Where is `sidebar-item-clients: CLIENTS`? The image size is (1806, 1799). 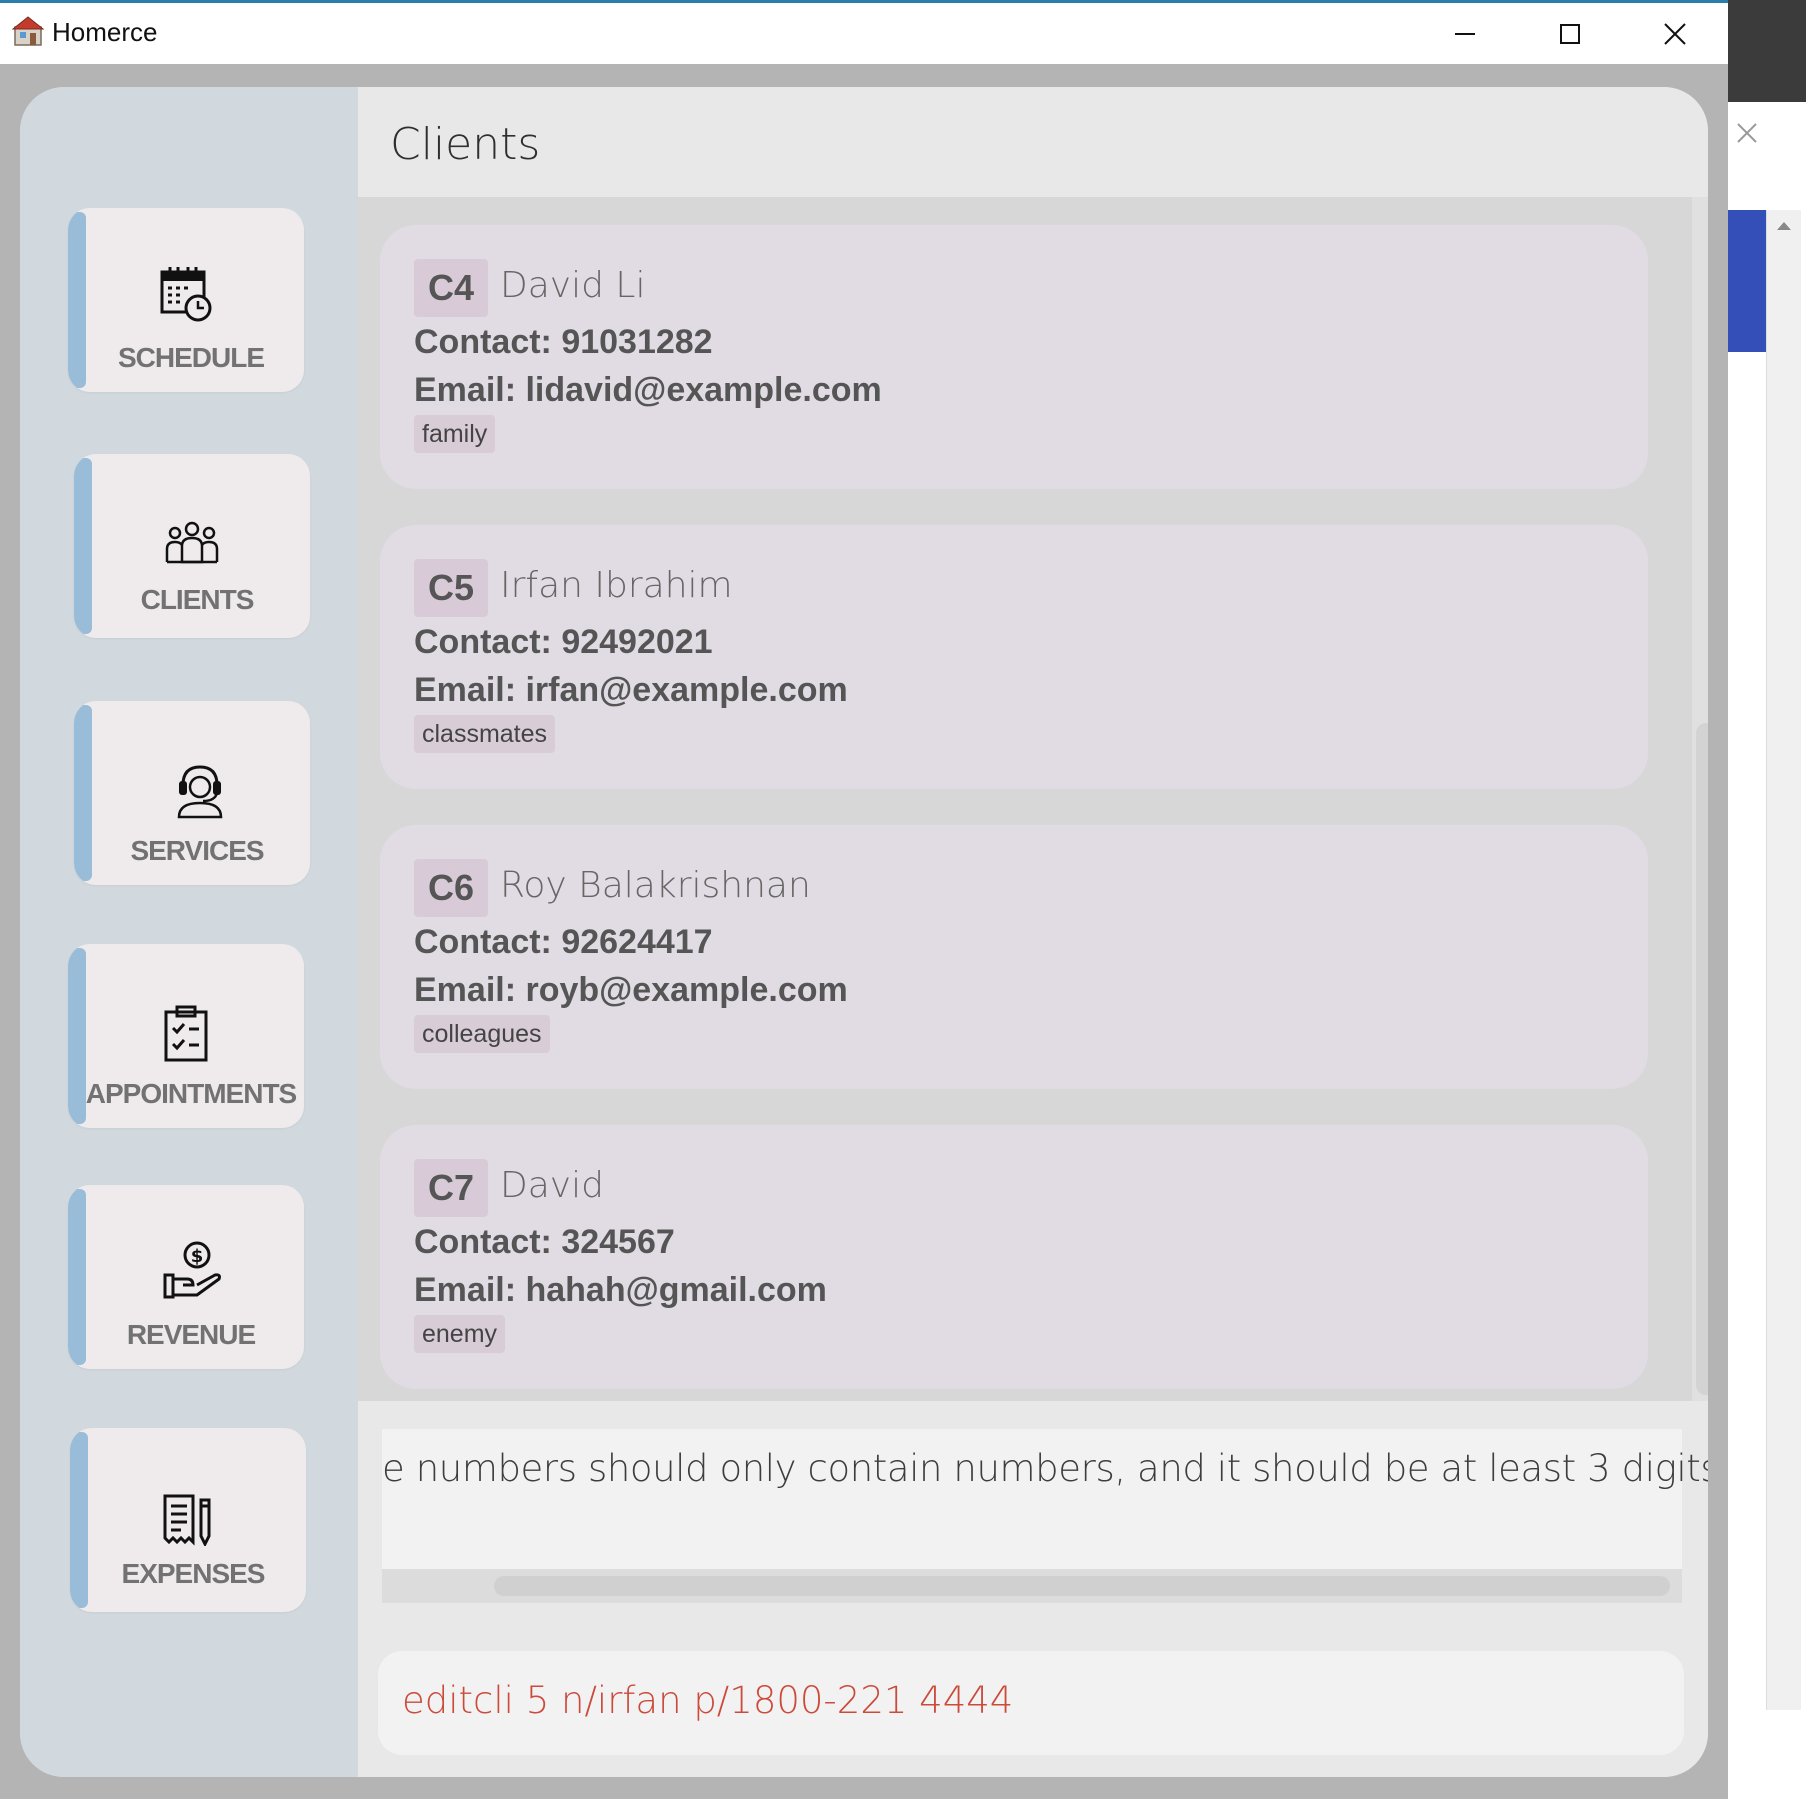
sidebar-item-clients: CLIENTS is located at coordinates (192, 546).